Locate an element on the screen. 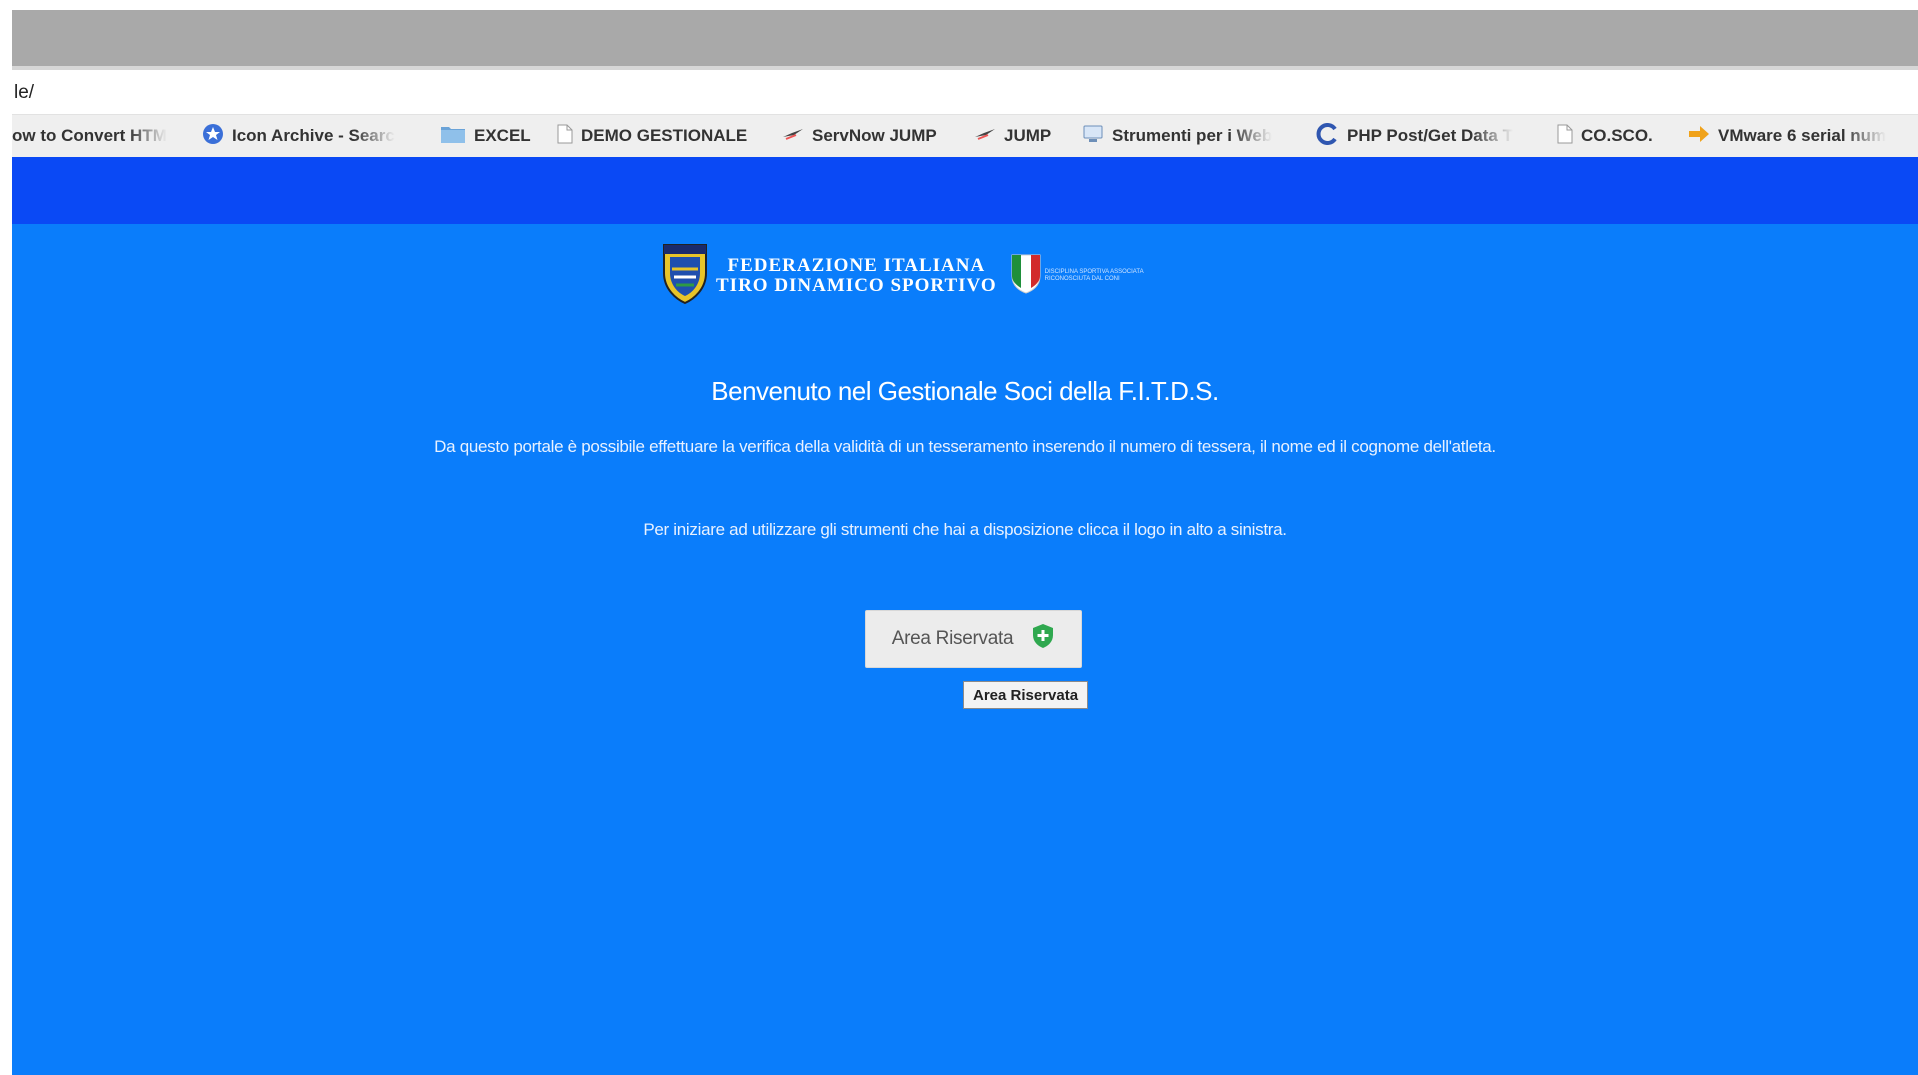  fitds-shield-logo is located at coordinates (685, 276).